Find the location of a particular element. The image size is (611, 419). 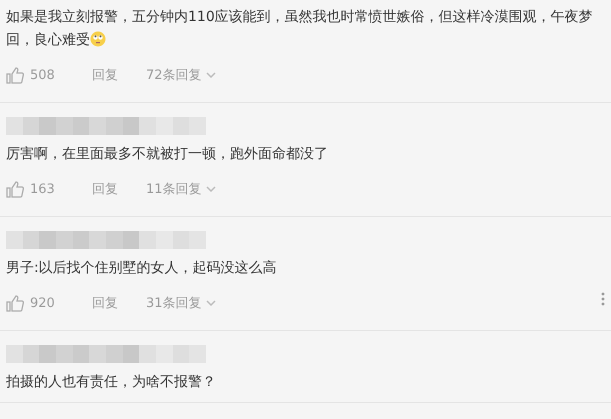

comment-text: 男子:以后找个住别墅的女人，起码没这么高 is located at coordinates (142, 268).